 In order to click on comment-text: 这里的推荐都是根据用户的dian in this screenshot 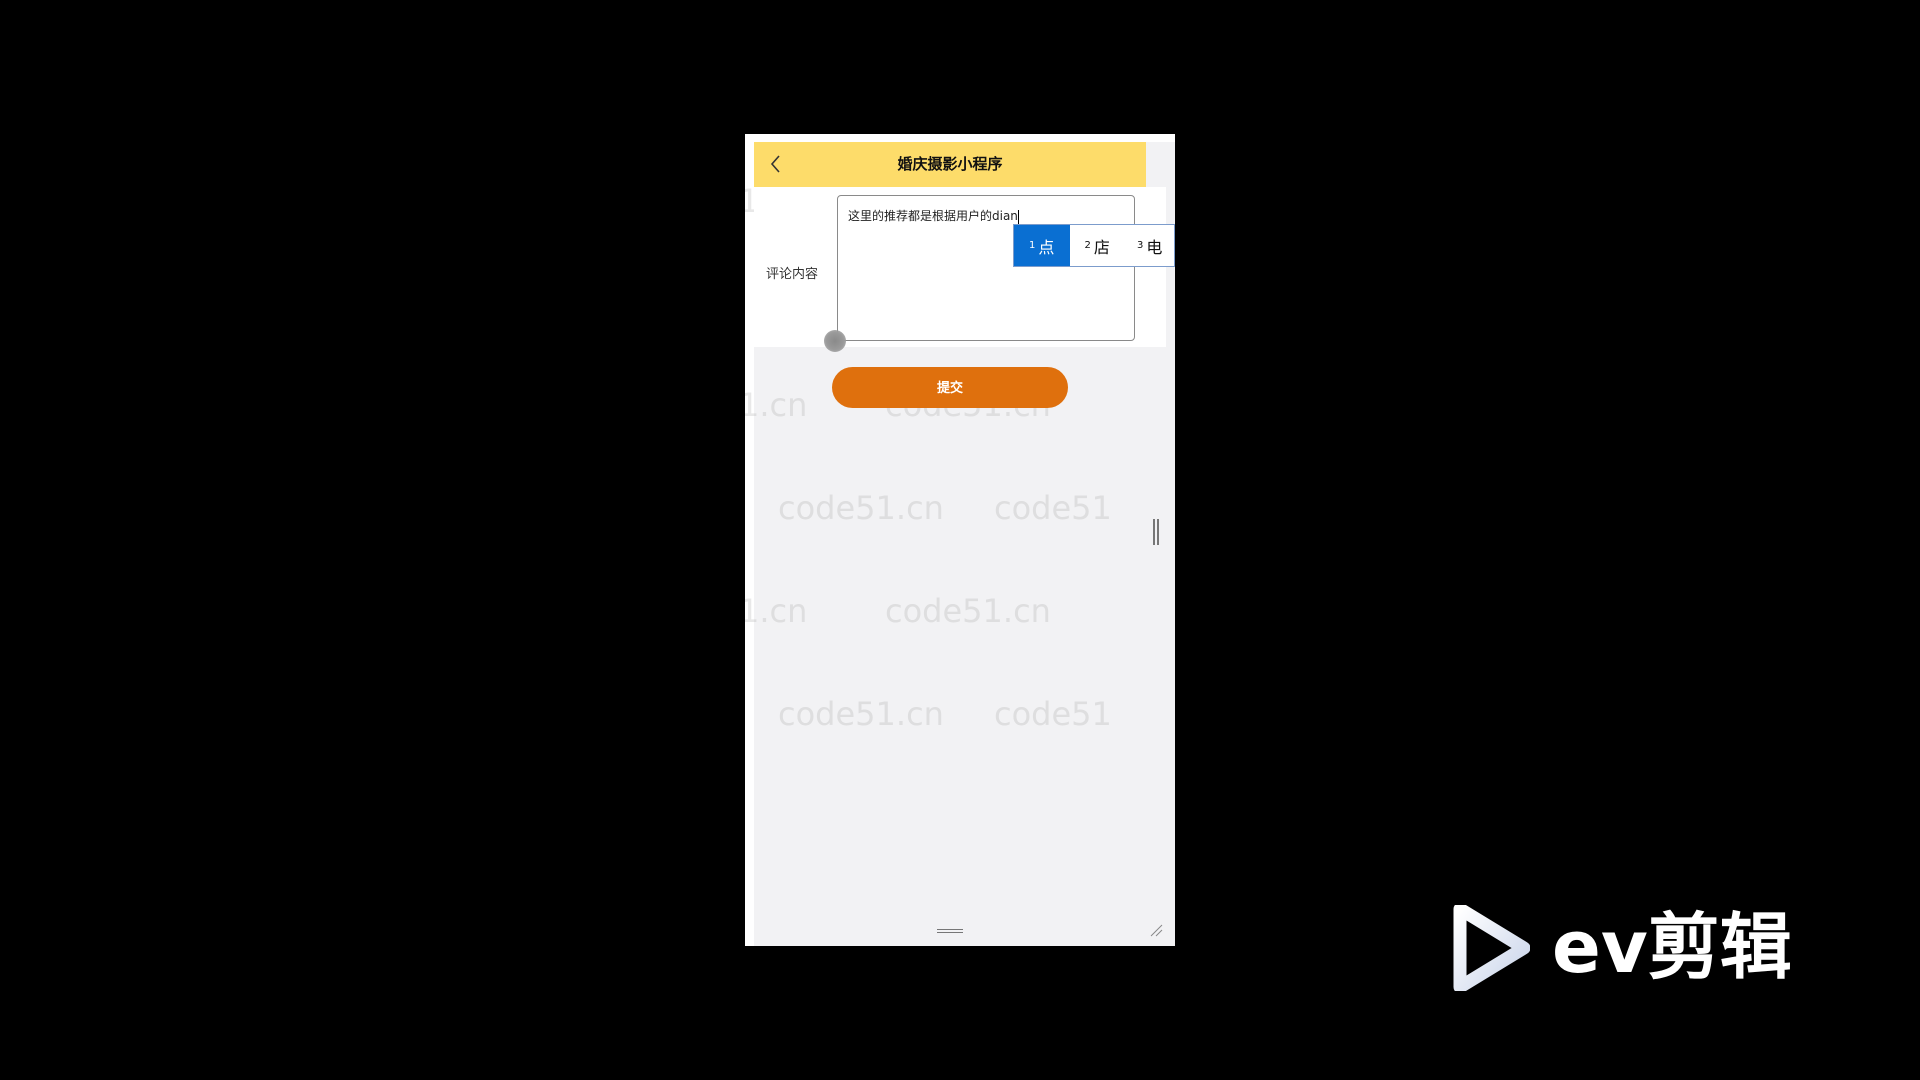, I will do `click(933, 215)`.